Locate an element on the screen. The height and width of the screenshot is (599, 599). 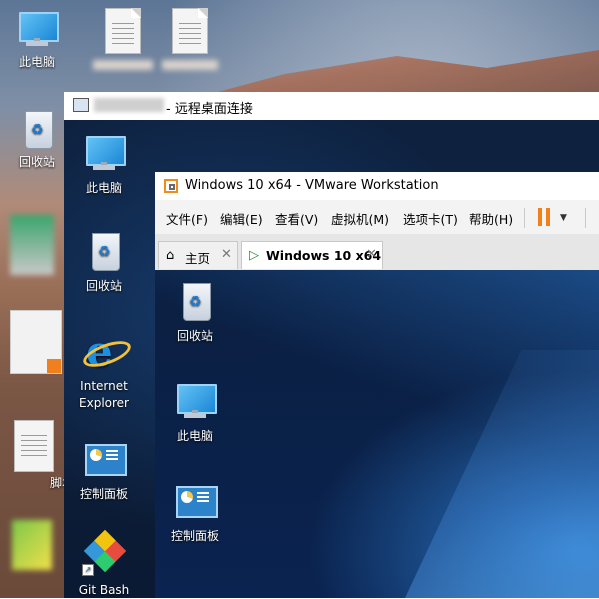
menu-view: 查看(V) is located at coordinates (296, 218).